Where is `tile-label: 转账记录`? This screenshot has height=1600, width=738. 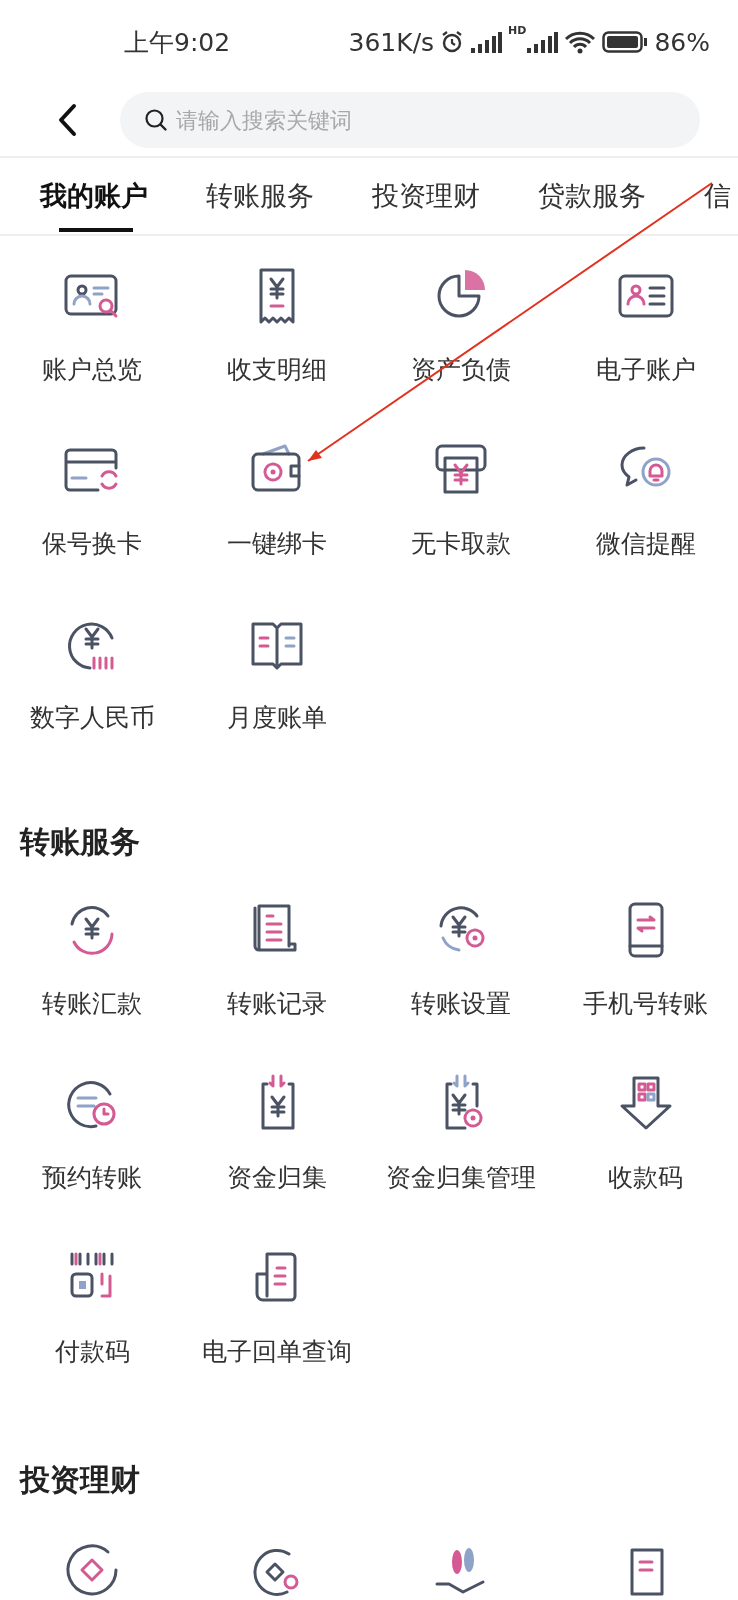
tile-label: 转账记录 is located at coordinates (276, 1004).